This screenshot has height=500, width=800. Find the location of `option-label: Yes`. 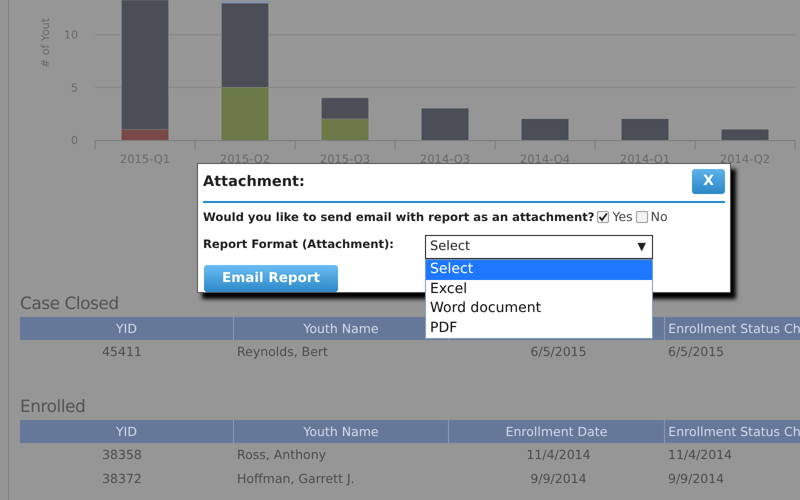

option-label: Yes is located at coordinates (622, 217).